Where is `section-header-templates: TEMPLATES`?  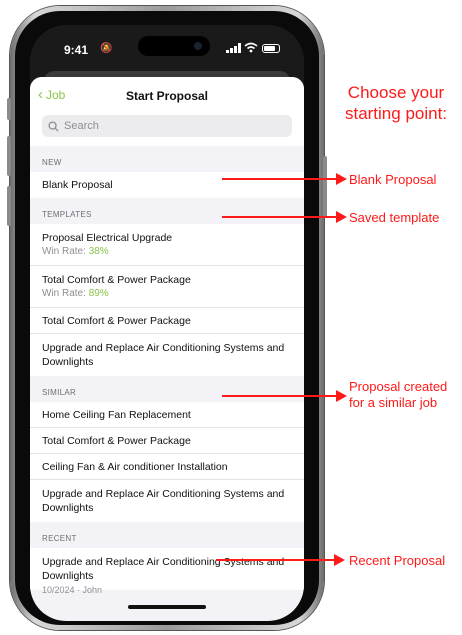 section-header-templates: TEMPLATES is located at coordinates (167, 211).